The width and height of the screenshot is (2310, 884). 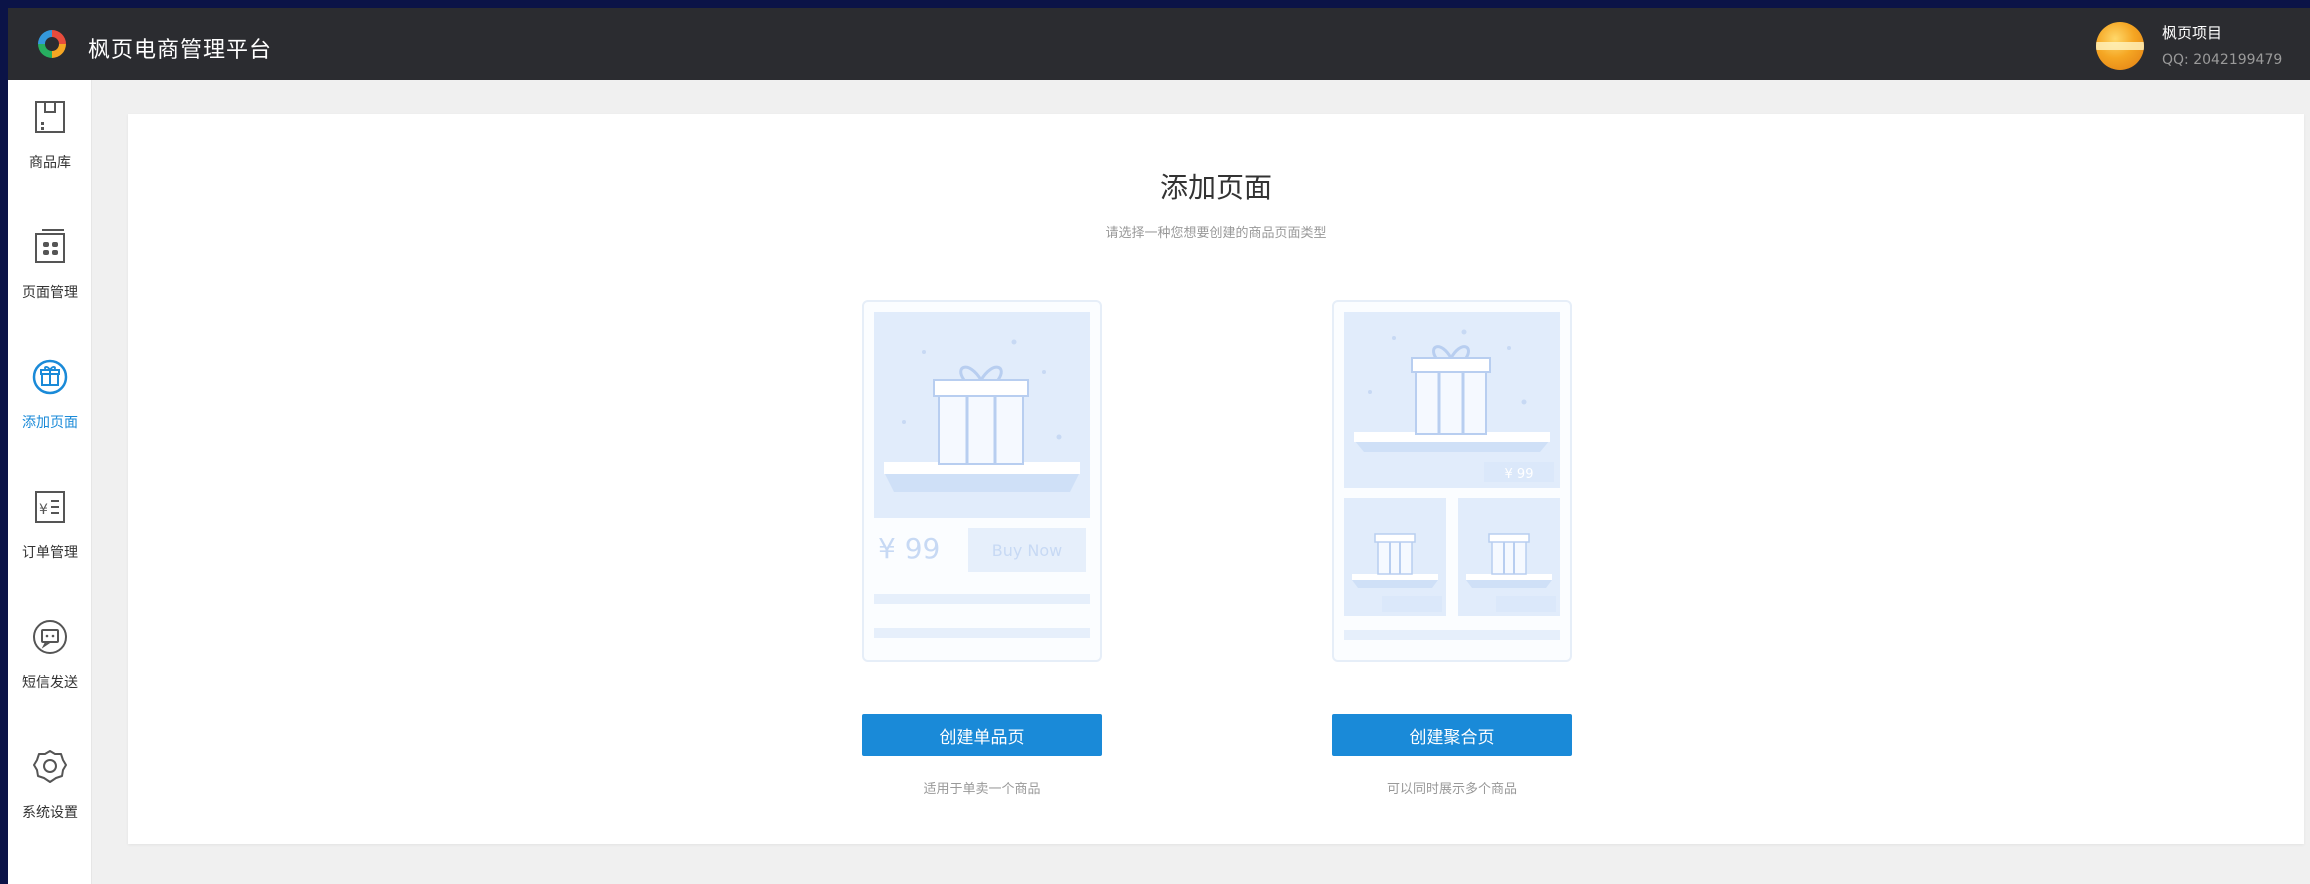 What do you see at coordinates (50, 293) in the screenshot?
I see `sidebar-item-label: 页面管理` at bounding box center [50, 293].